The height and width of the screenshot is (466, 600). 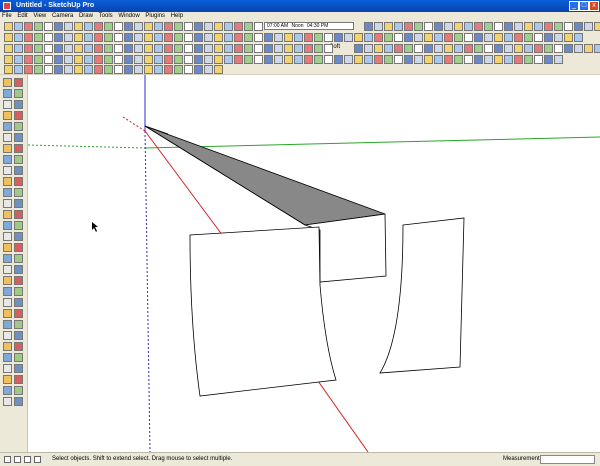 I want to click on menu-view: View, so click(x=39, y=16).